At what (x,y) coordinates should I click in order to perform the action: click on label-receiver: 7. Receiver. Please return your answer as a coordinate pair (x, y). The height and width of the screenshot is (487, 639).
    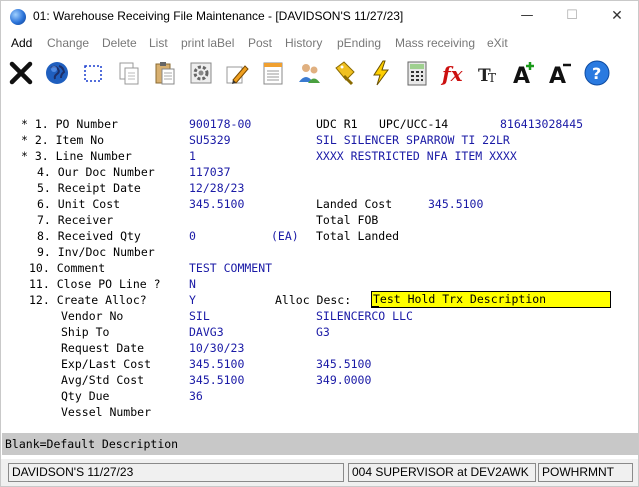
    Looking at the image, I should click on (75, 220).